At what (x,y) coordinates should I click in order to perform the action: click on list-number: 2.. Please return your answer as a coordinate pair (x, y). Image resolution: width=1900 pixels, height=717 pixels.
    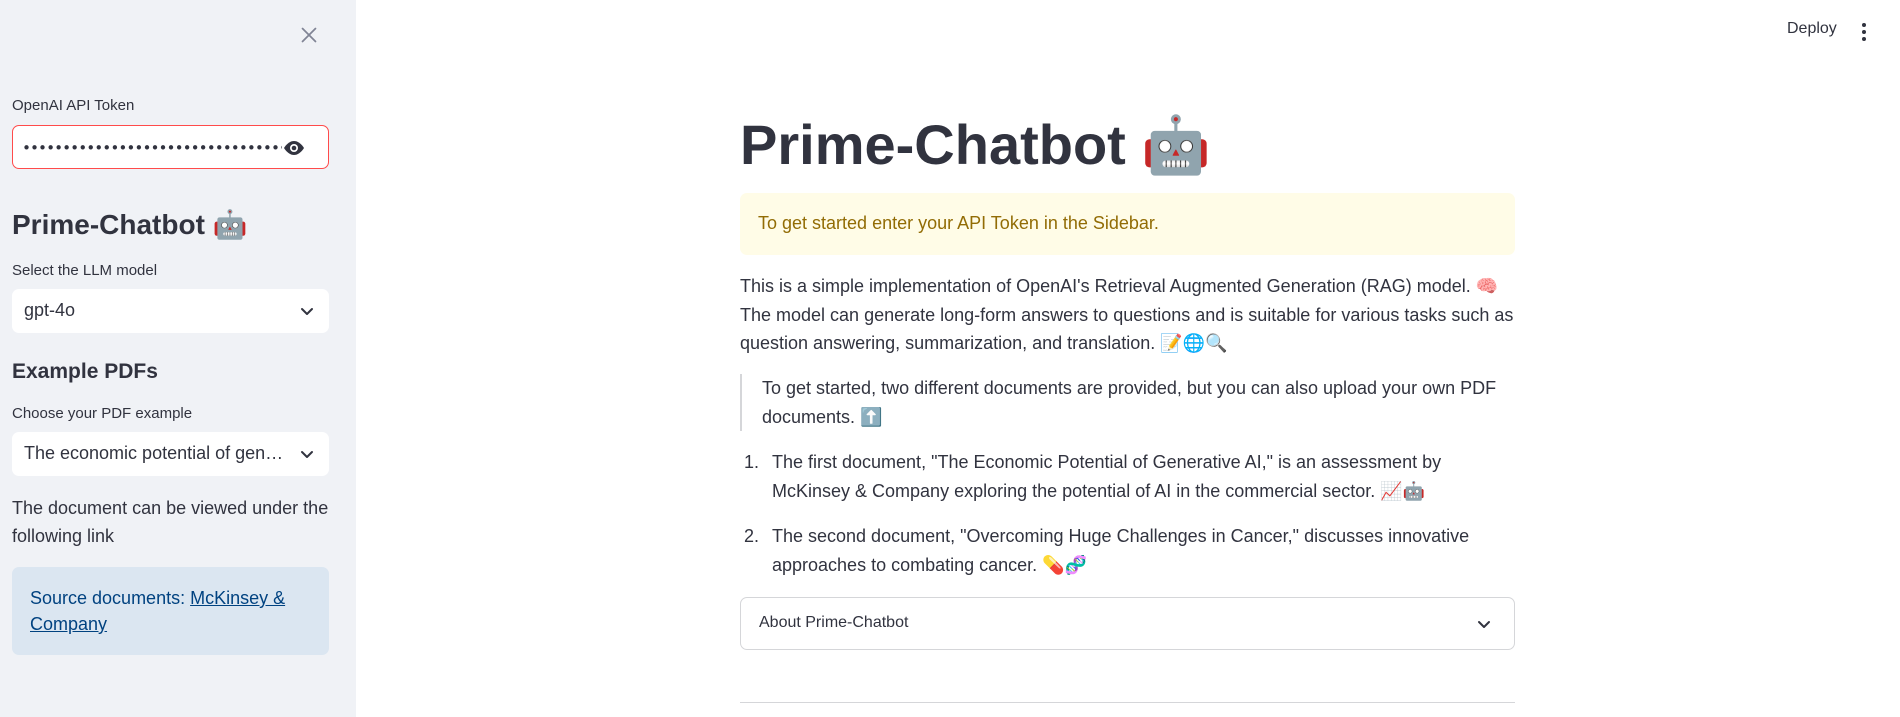
    Looking at the image, I should click on (752, 536).